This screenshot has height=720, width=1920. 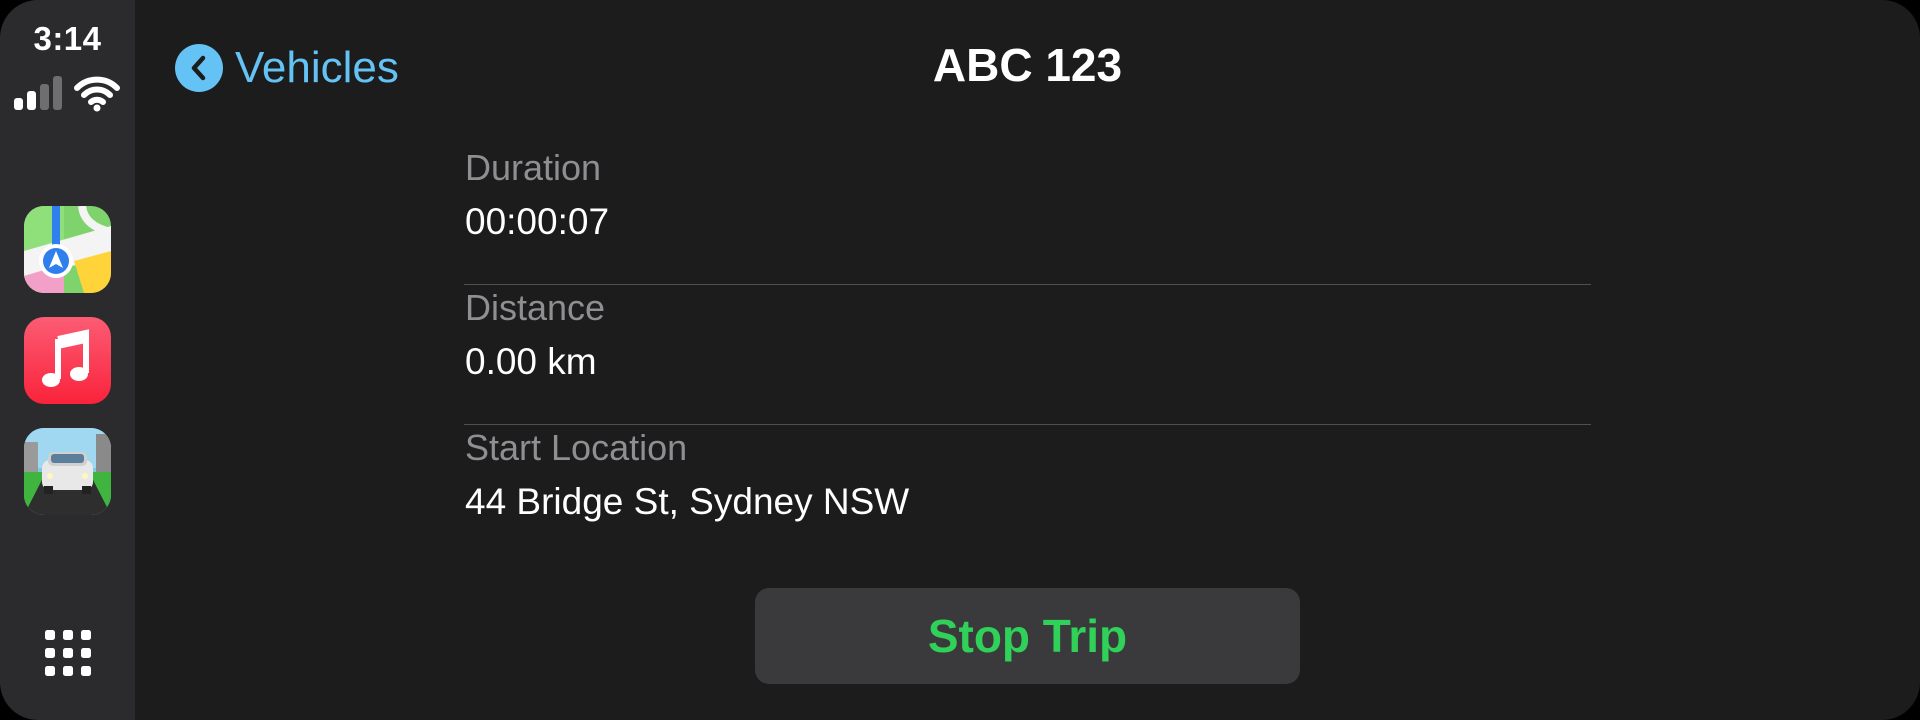 I want to click on maps-app-icon, so click(x=67, y=249).